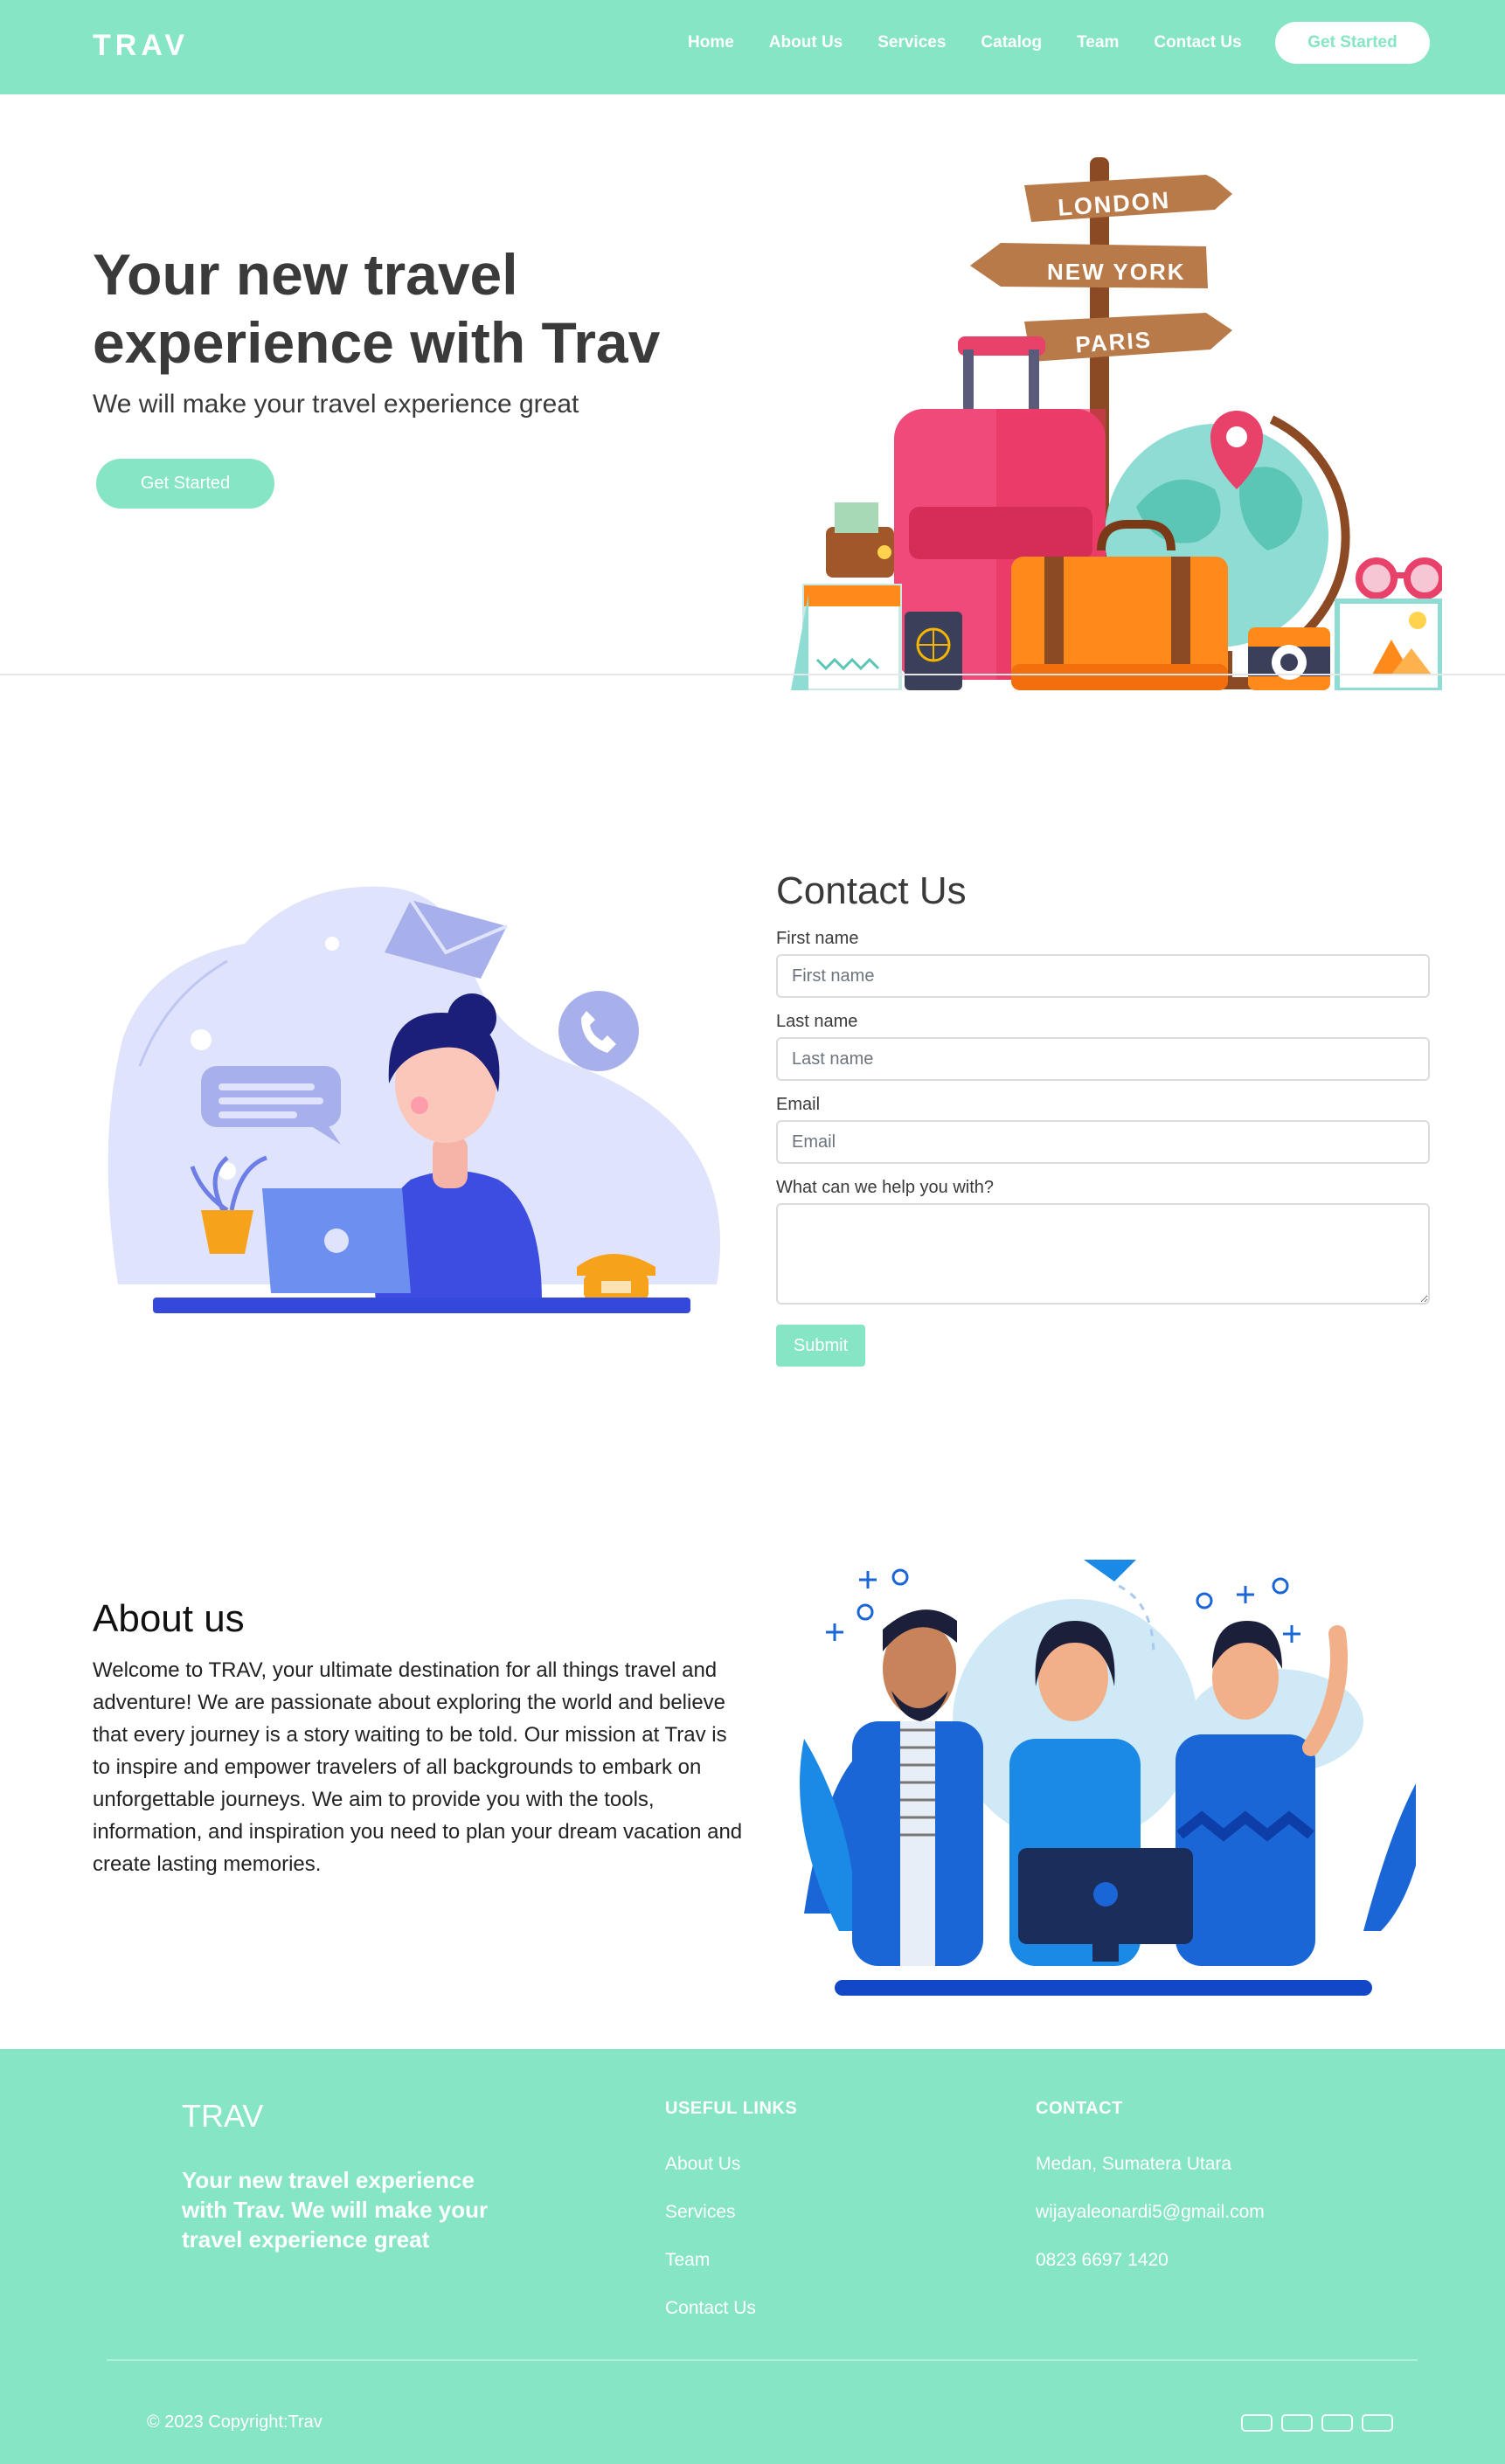  What do you see at coordinates (871, 890) in the screenshot?
I see `contact-title: Contact Us` at bounding box center [871, 890].